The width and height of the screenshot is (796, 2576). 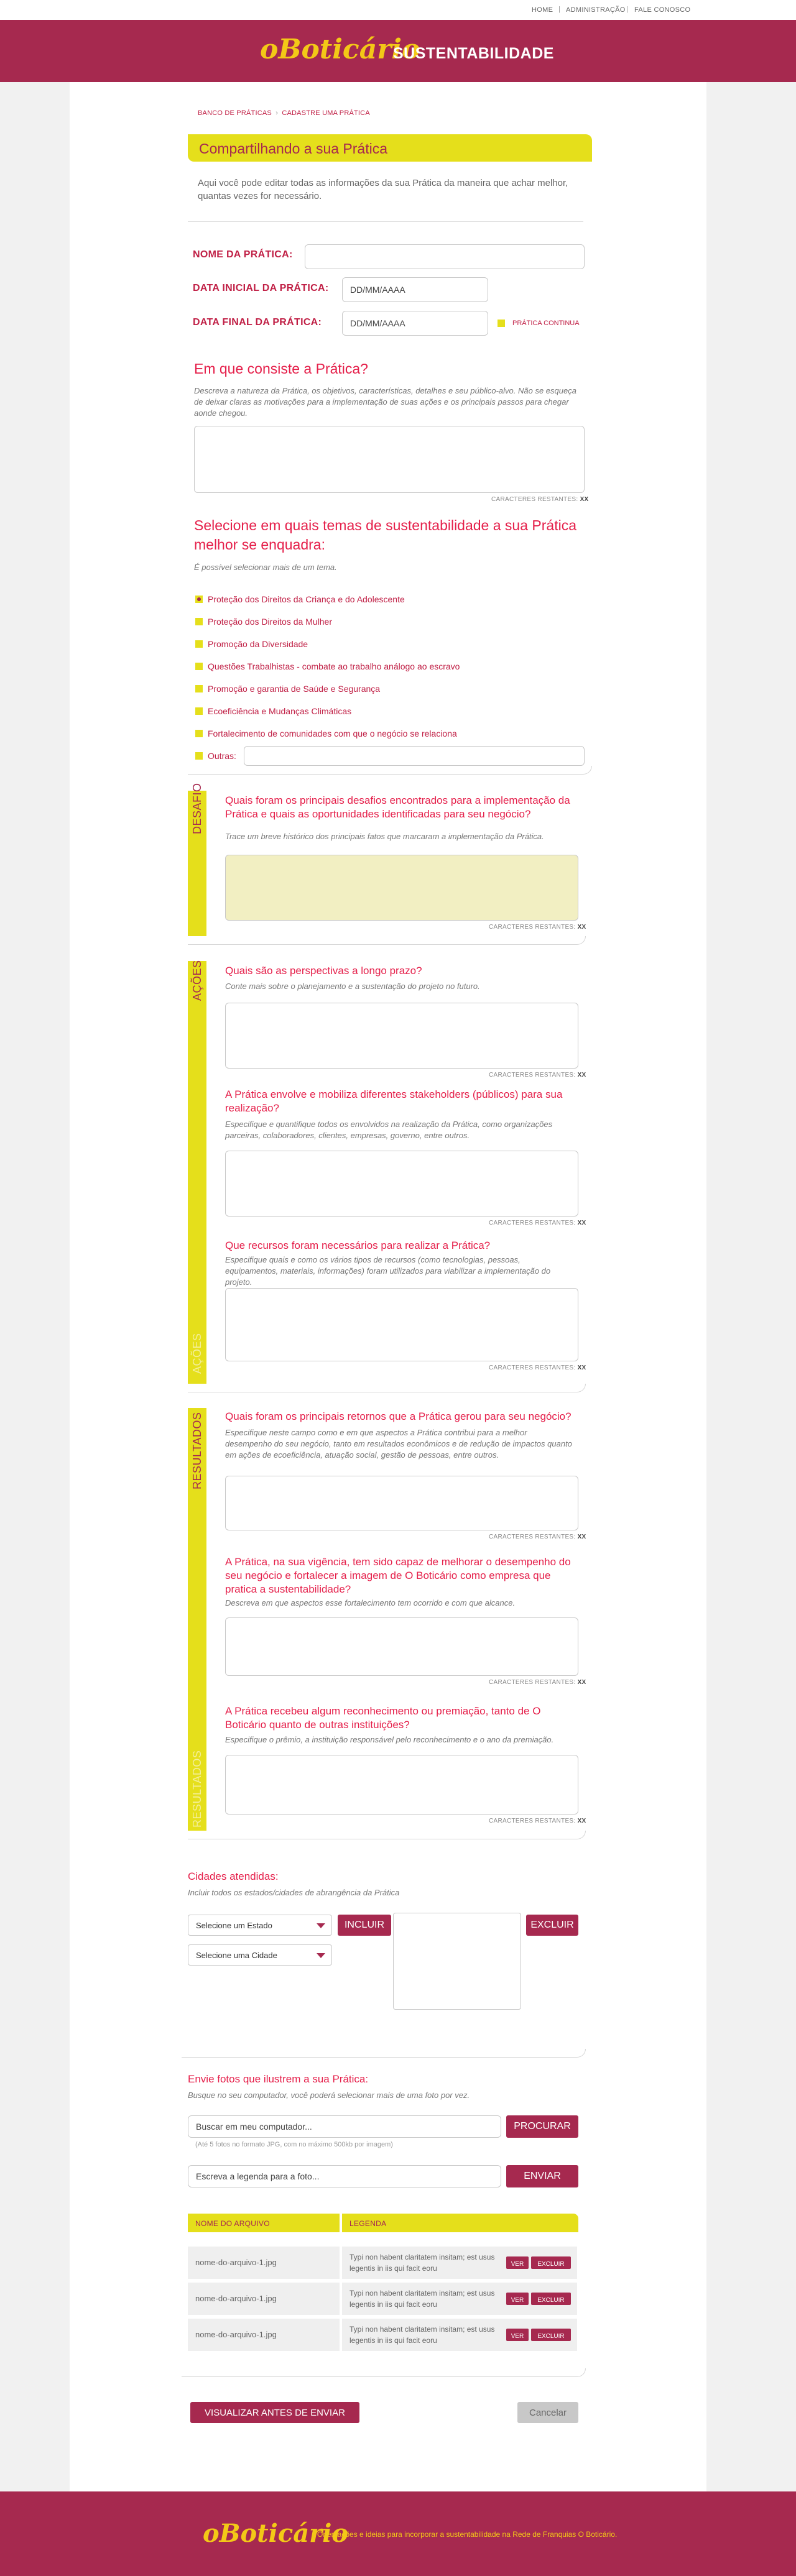 I want to click on cancel-button: Cancelar, so click(x=547, y=2412).